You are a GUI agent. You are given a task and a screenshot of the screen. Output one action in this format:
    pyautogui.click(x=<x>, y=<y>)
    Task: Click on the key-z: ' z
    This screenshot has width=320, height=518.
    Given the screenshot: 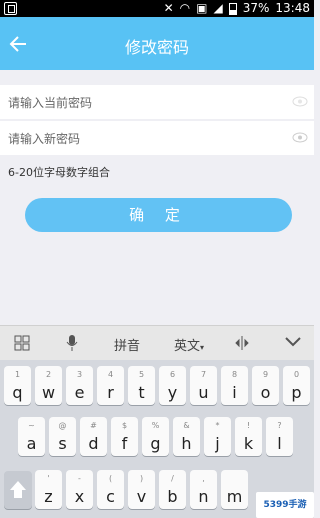 What is the action you would take?
    pyautogui.click(x=48, y=489)
    